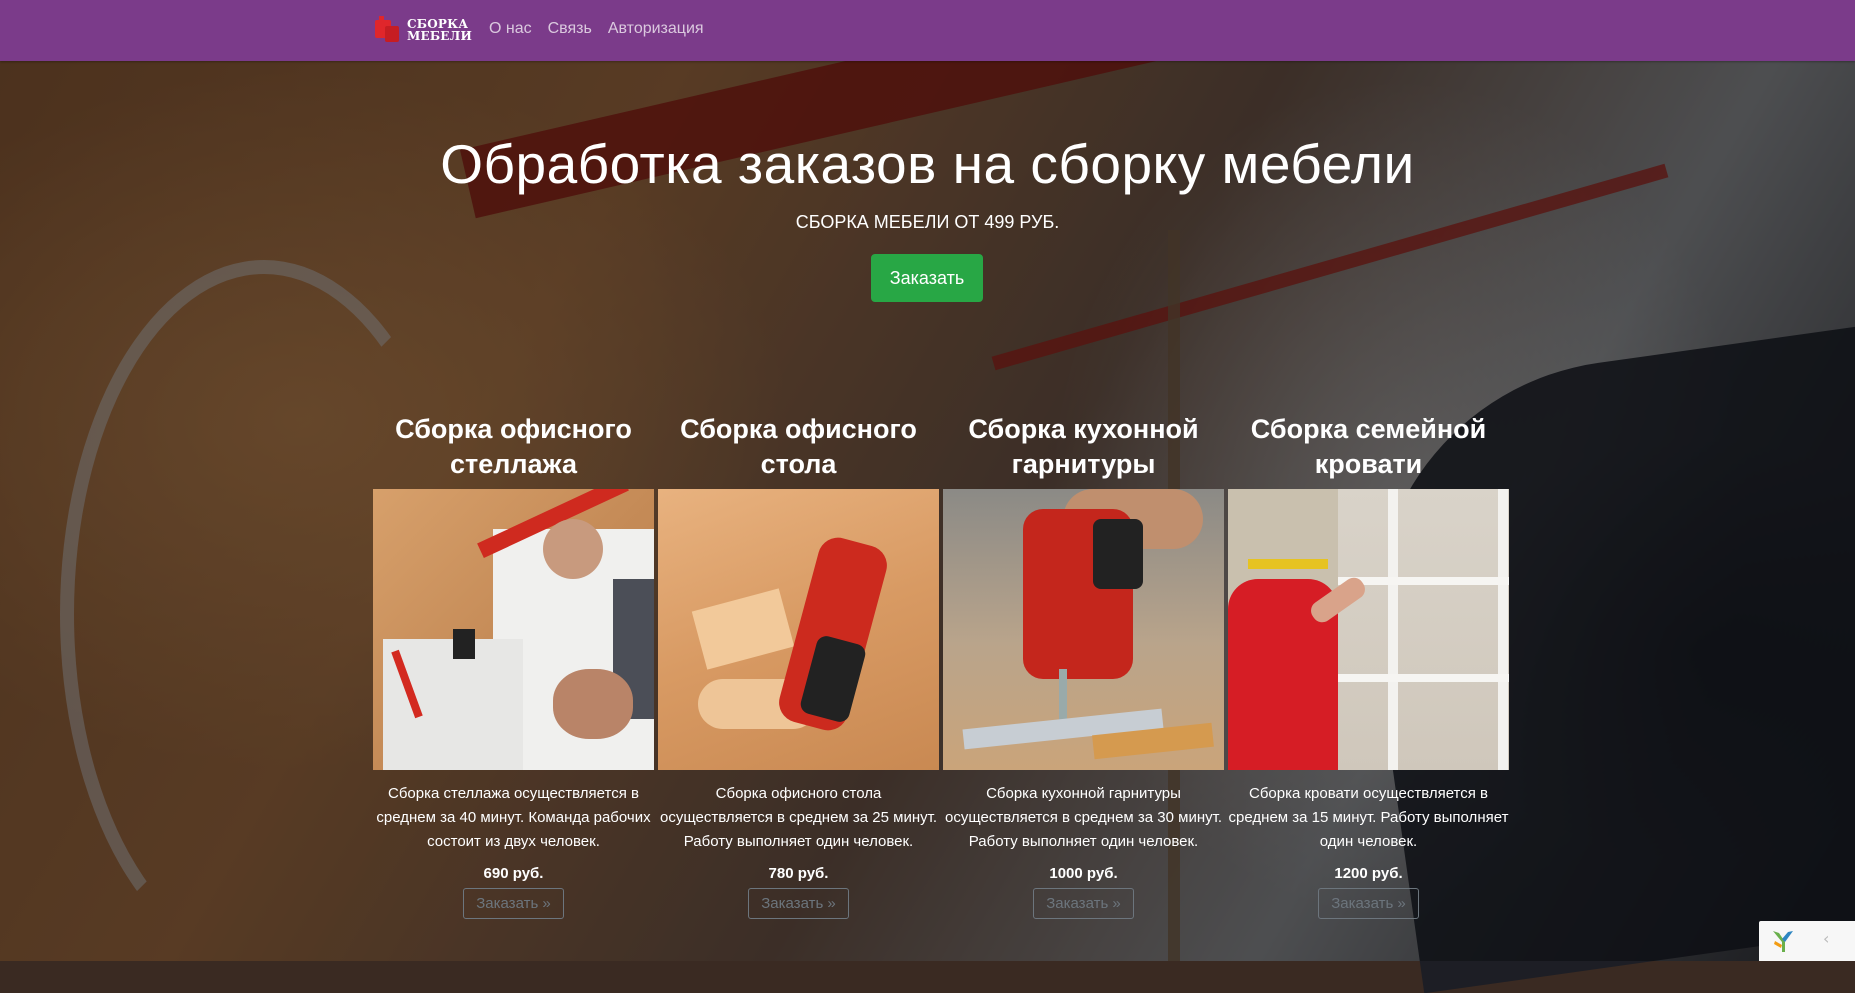 This screenshot has width=1855, height=993. Describe the element at coordinates (1083, 629) in the screenshot. I see `card-image-kitchen` at that location.